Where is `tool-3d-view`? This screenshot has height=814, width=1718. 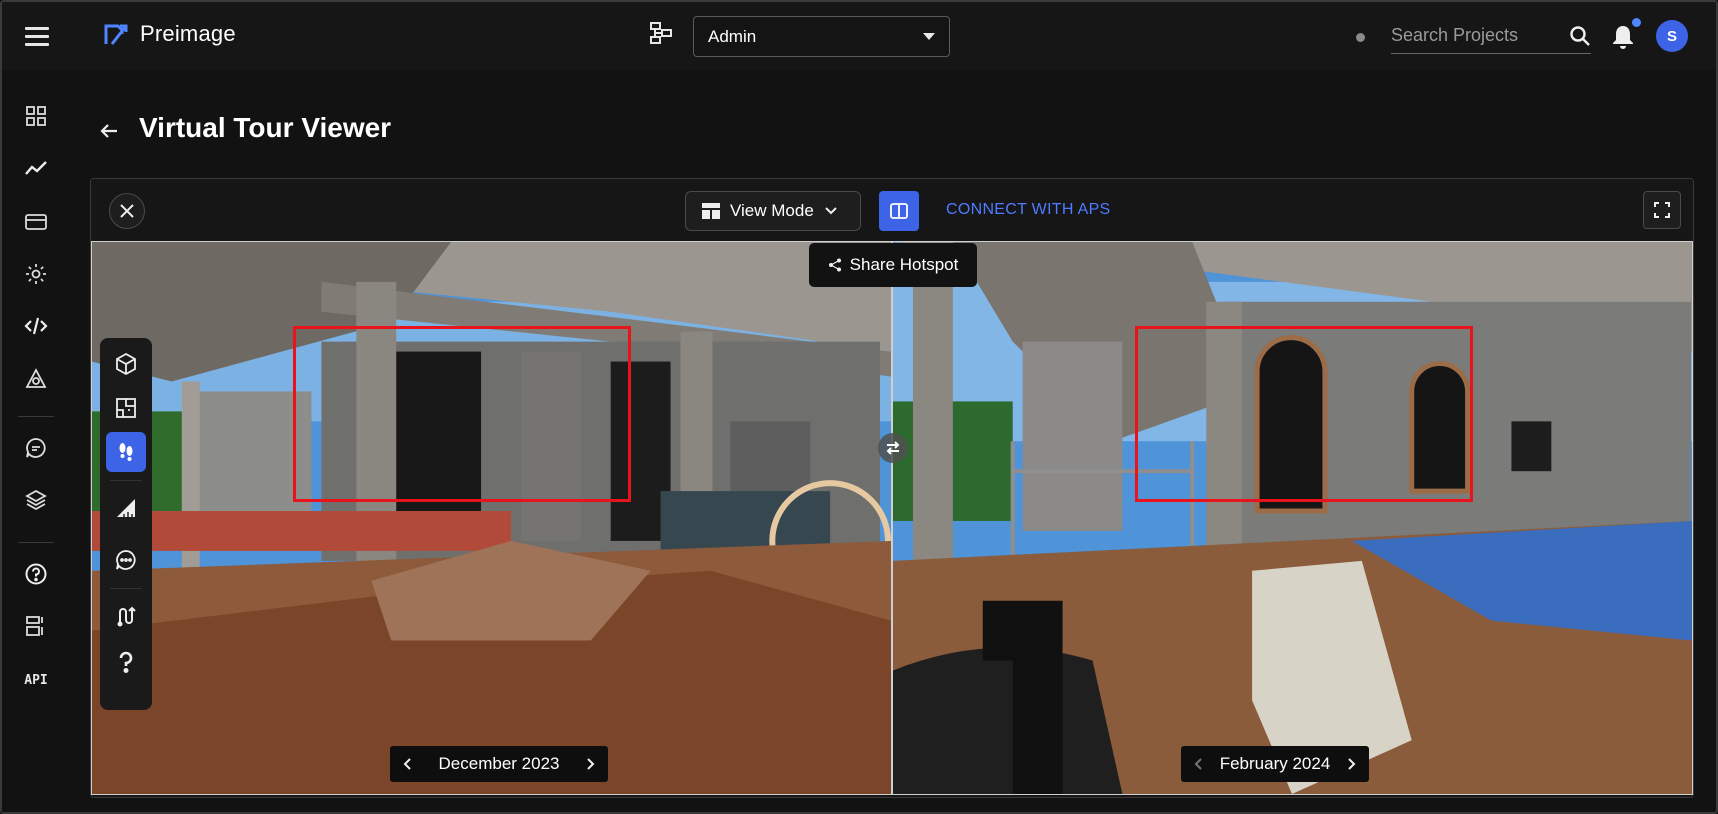 tool-3d-view is located at coordinates (126, 364).